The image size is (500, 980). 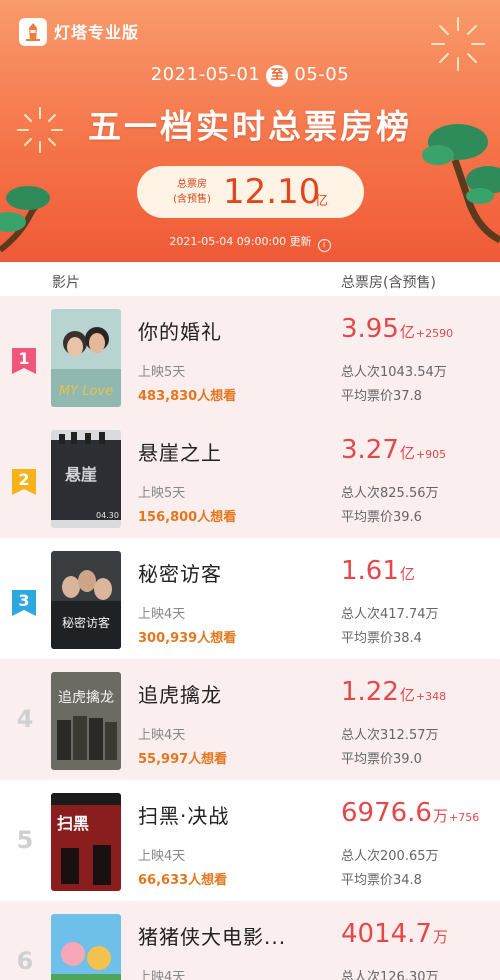 What do you see at coordinates (322, 74) in the screenshot?
I see `date-end: 05-05` at bounding box center [322, 74].